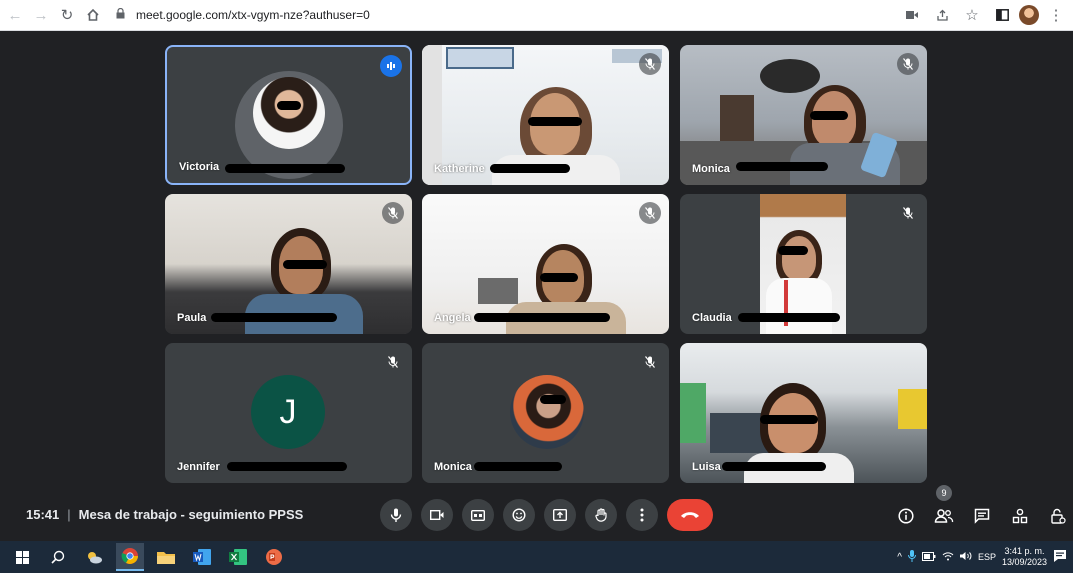 This screenshot has width=1073, height=573. What do you see at coordinates (911, 557) in the screenshot?
I see `mic-in-use-icon` at bounding box center [911, 557].